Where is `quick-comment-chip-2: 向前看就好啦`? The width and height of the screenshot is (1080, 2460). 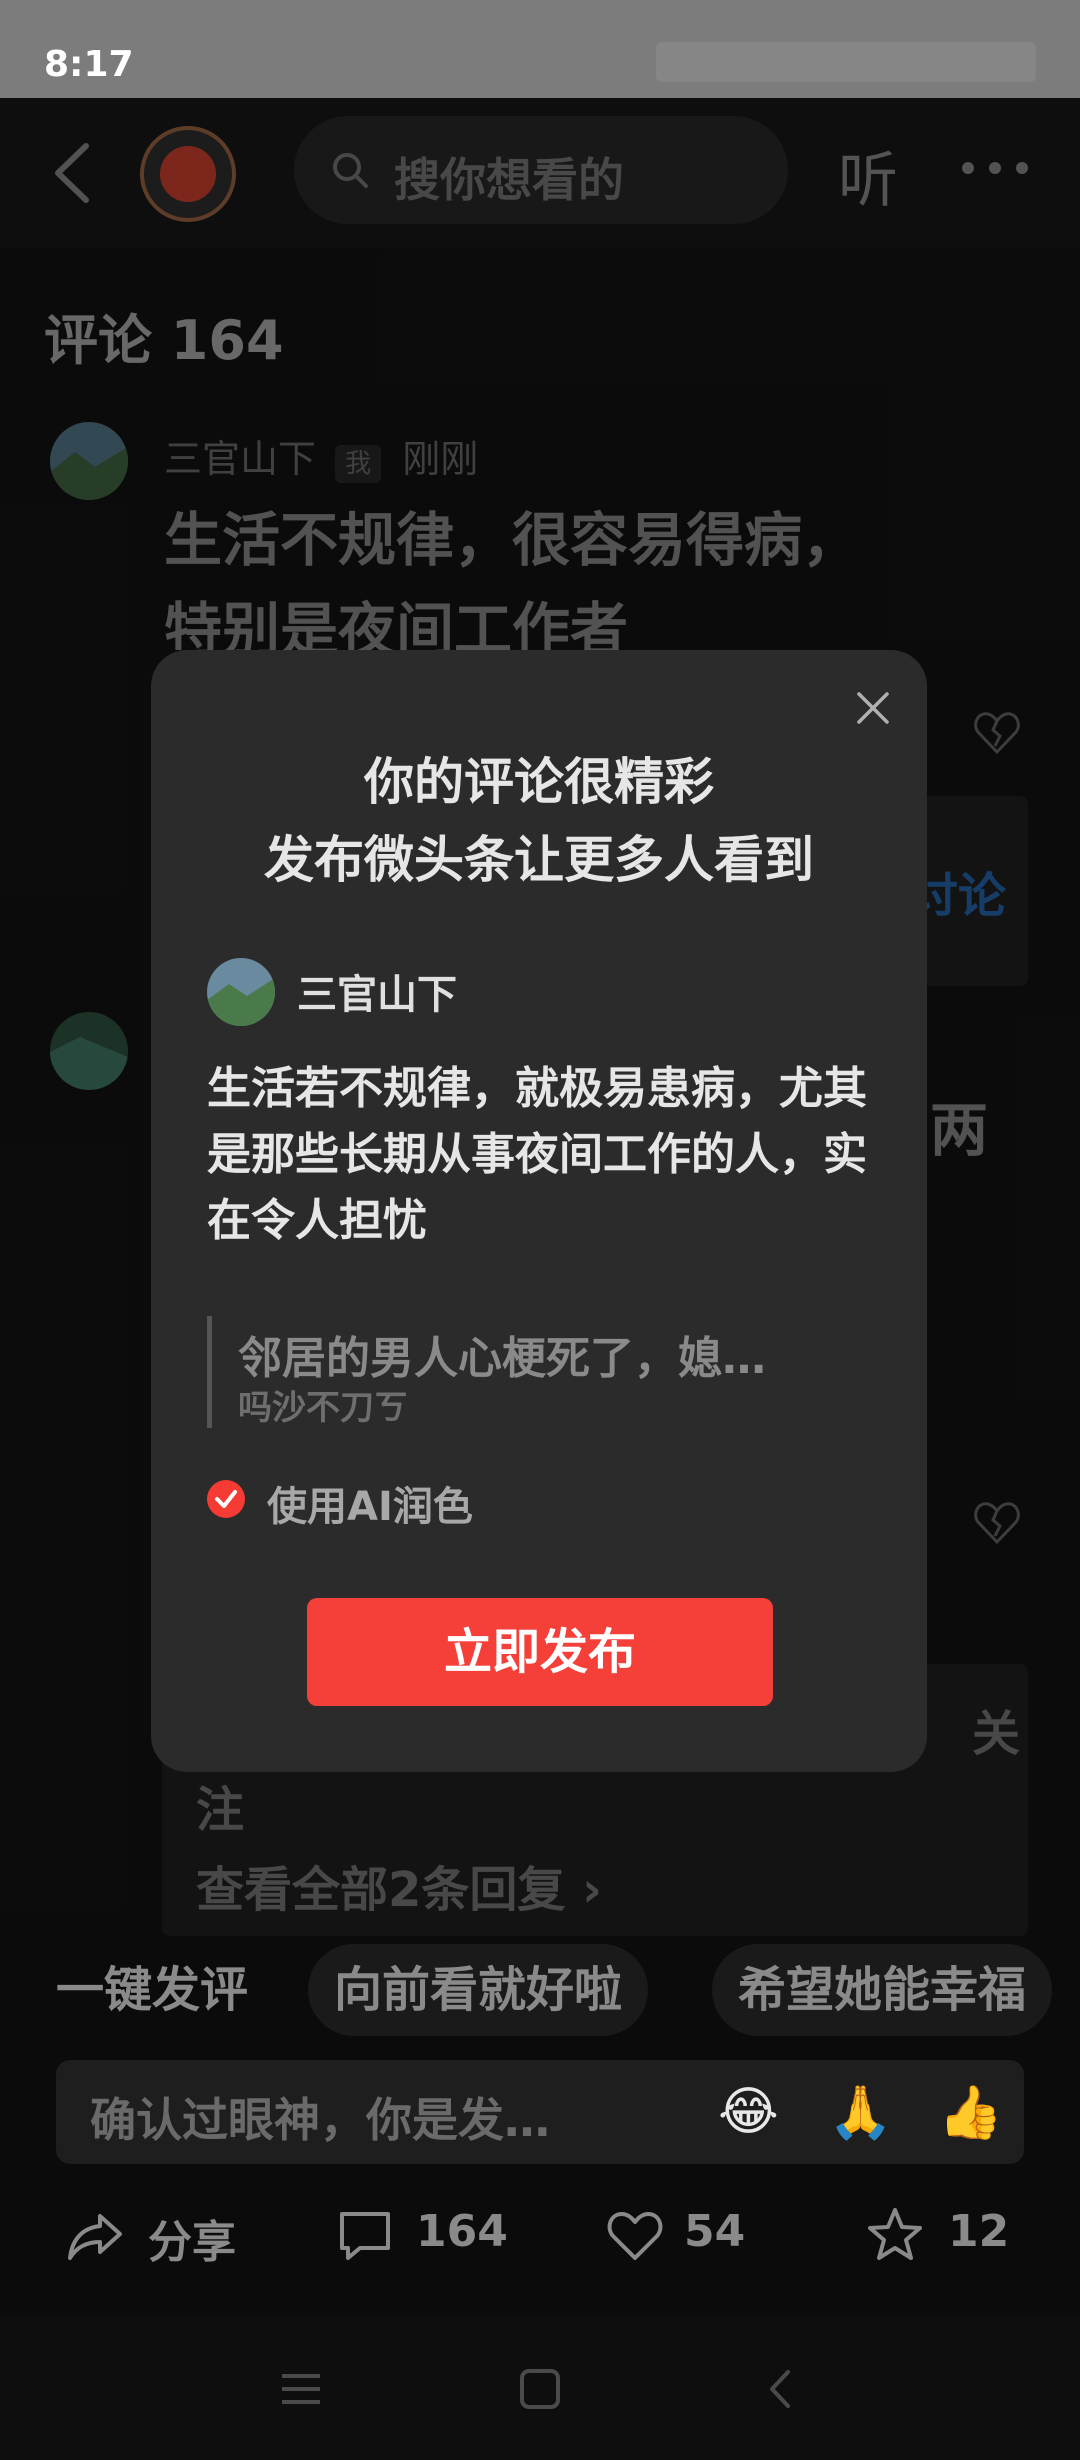 quick-comment-chip-2: 向前看就好啦 is located at coordinates (478, 1990).